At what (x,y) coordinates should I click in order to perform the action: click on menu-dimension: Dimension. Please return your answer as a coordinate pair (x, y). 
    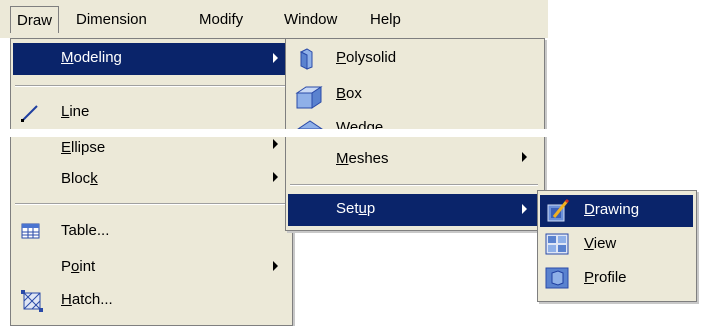
    Looking at the image, I should click on (111, 19).